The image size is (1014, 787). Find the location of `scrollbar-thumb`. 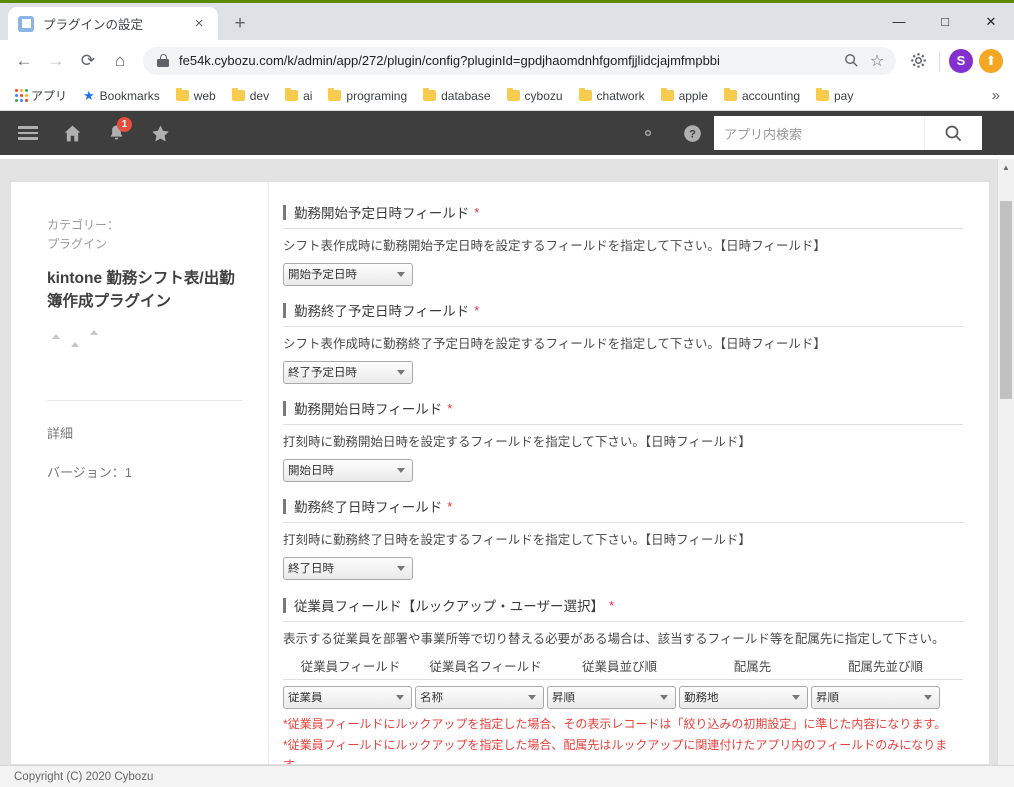

scrollbar-thumb is located at coordinates (1006, 300).